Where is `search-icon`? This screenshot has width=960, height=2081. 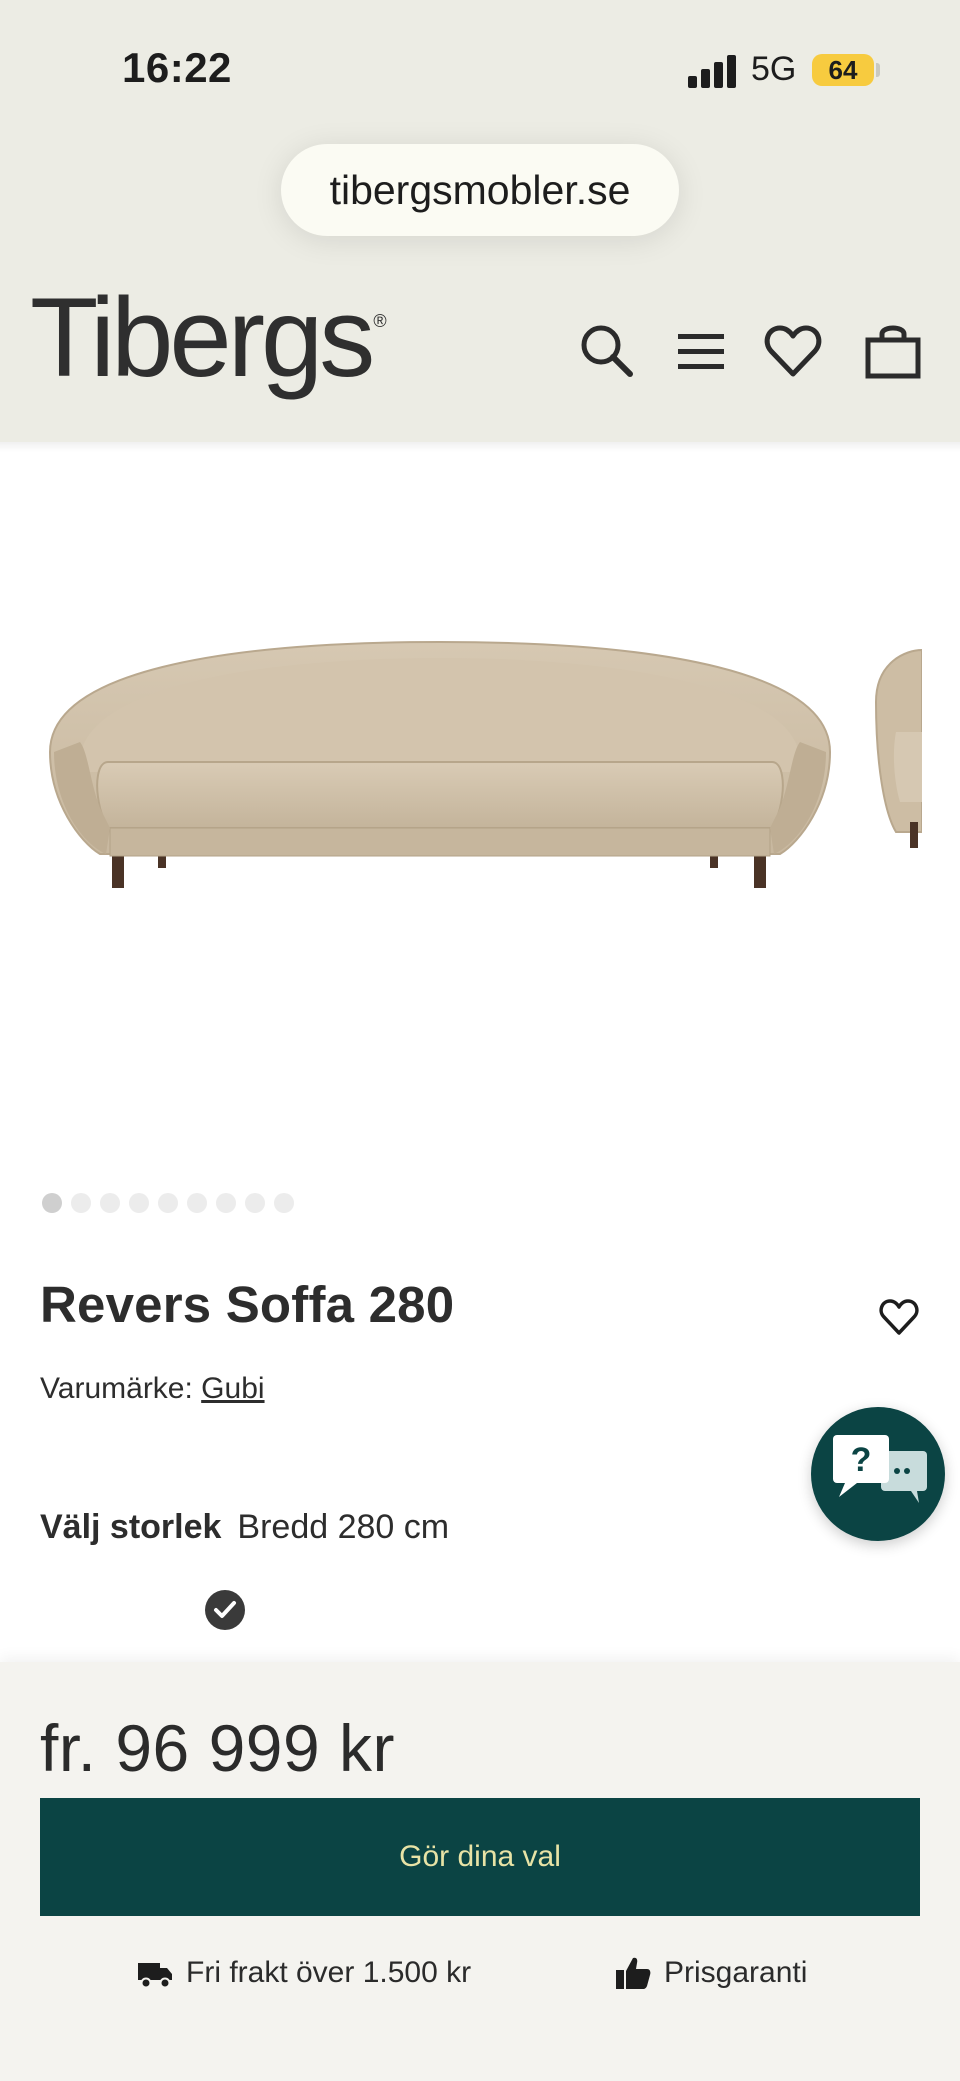 search-icon is located at coordinates (607, 351).